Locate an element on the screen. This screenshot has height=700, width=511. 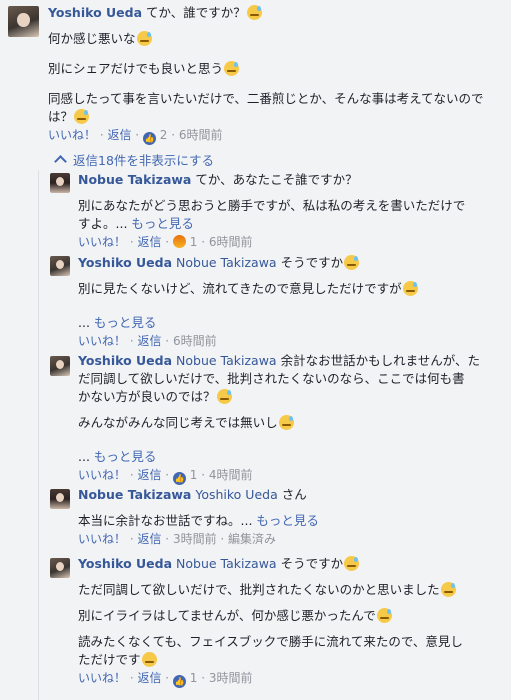
hide-replies-toggle: 返信18件を非表示にする is located at coordinates (134, 159).